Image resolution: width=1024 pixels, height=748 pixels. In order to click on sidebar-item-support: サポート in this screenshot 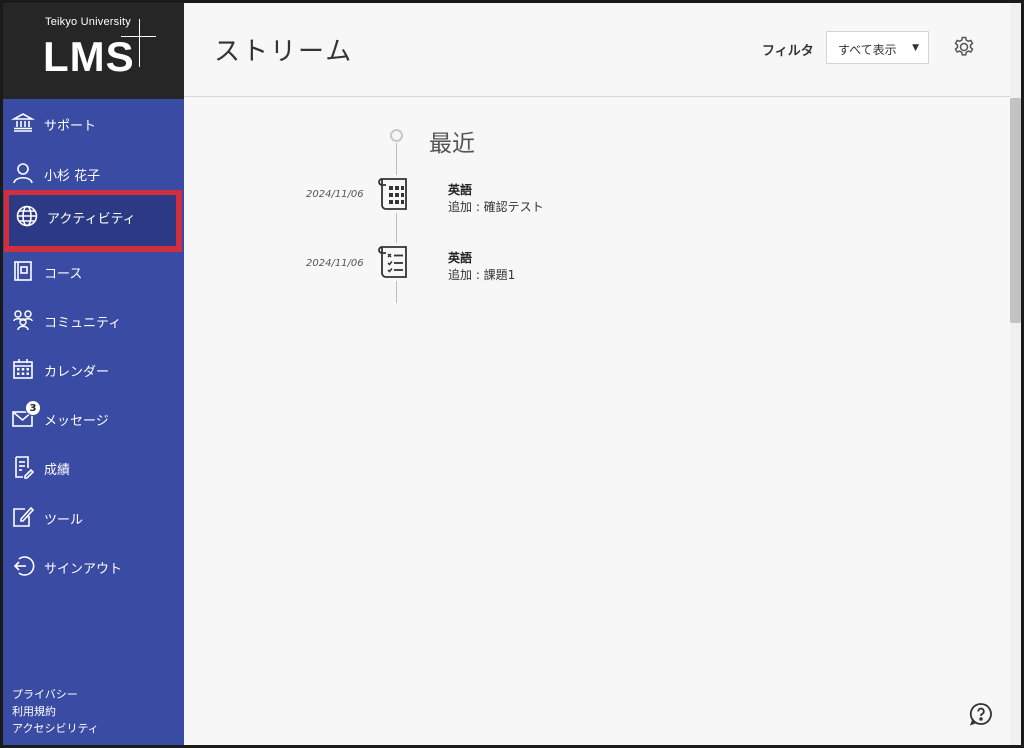, I will do `click(93, 123)`.